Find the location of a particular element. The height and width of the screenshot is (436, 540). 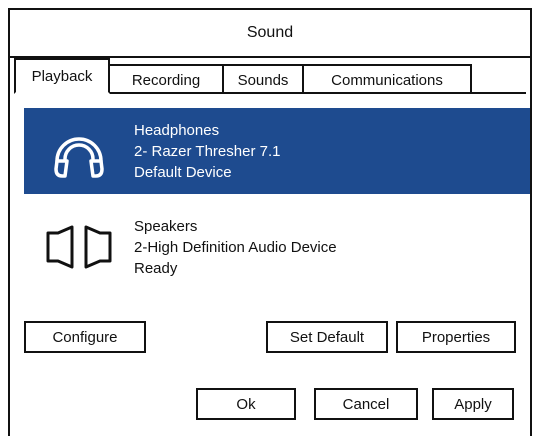

tab-communications: Communications is located at coordinates (387, 79).